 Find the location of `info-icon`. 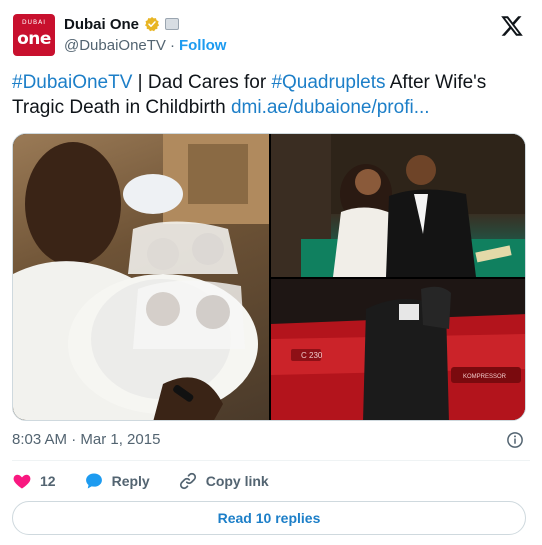

info-icon is located at coordinates (515, 440).